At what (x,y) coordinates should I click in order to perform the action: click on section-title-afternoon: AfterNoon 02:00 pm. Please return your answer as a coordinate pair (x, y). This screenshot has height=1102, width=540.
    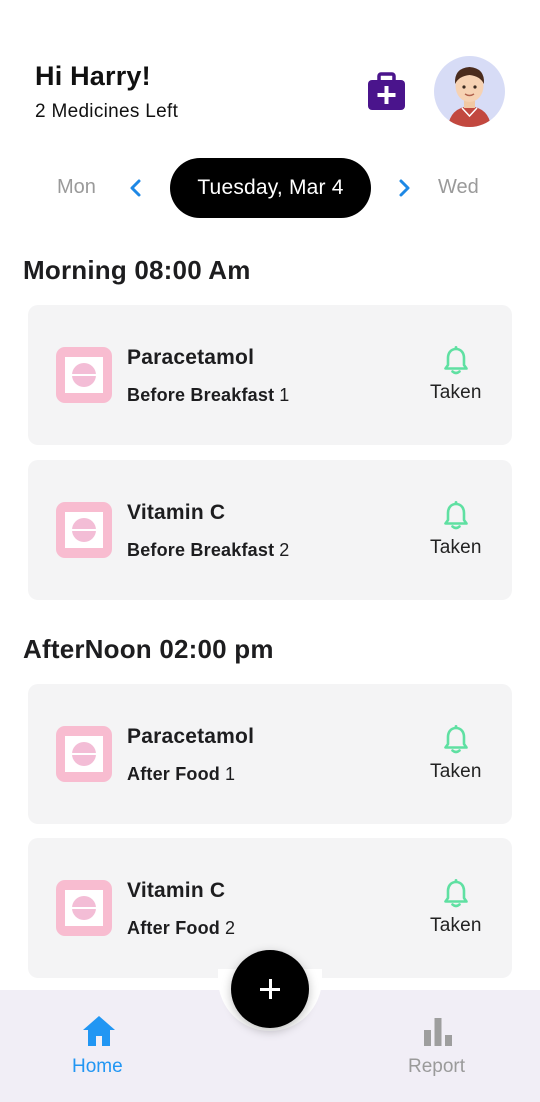
    Looking at the image, I should click on (148, 649).